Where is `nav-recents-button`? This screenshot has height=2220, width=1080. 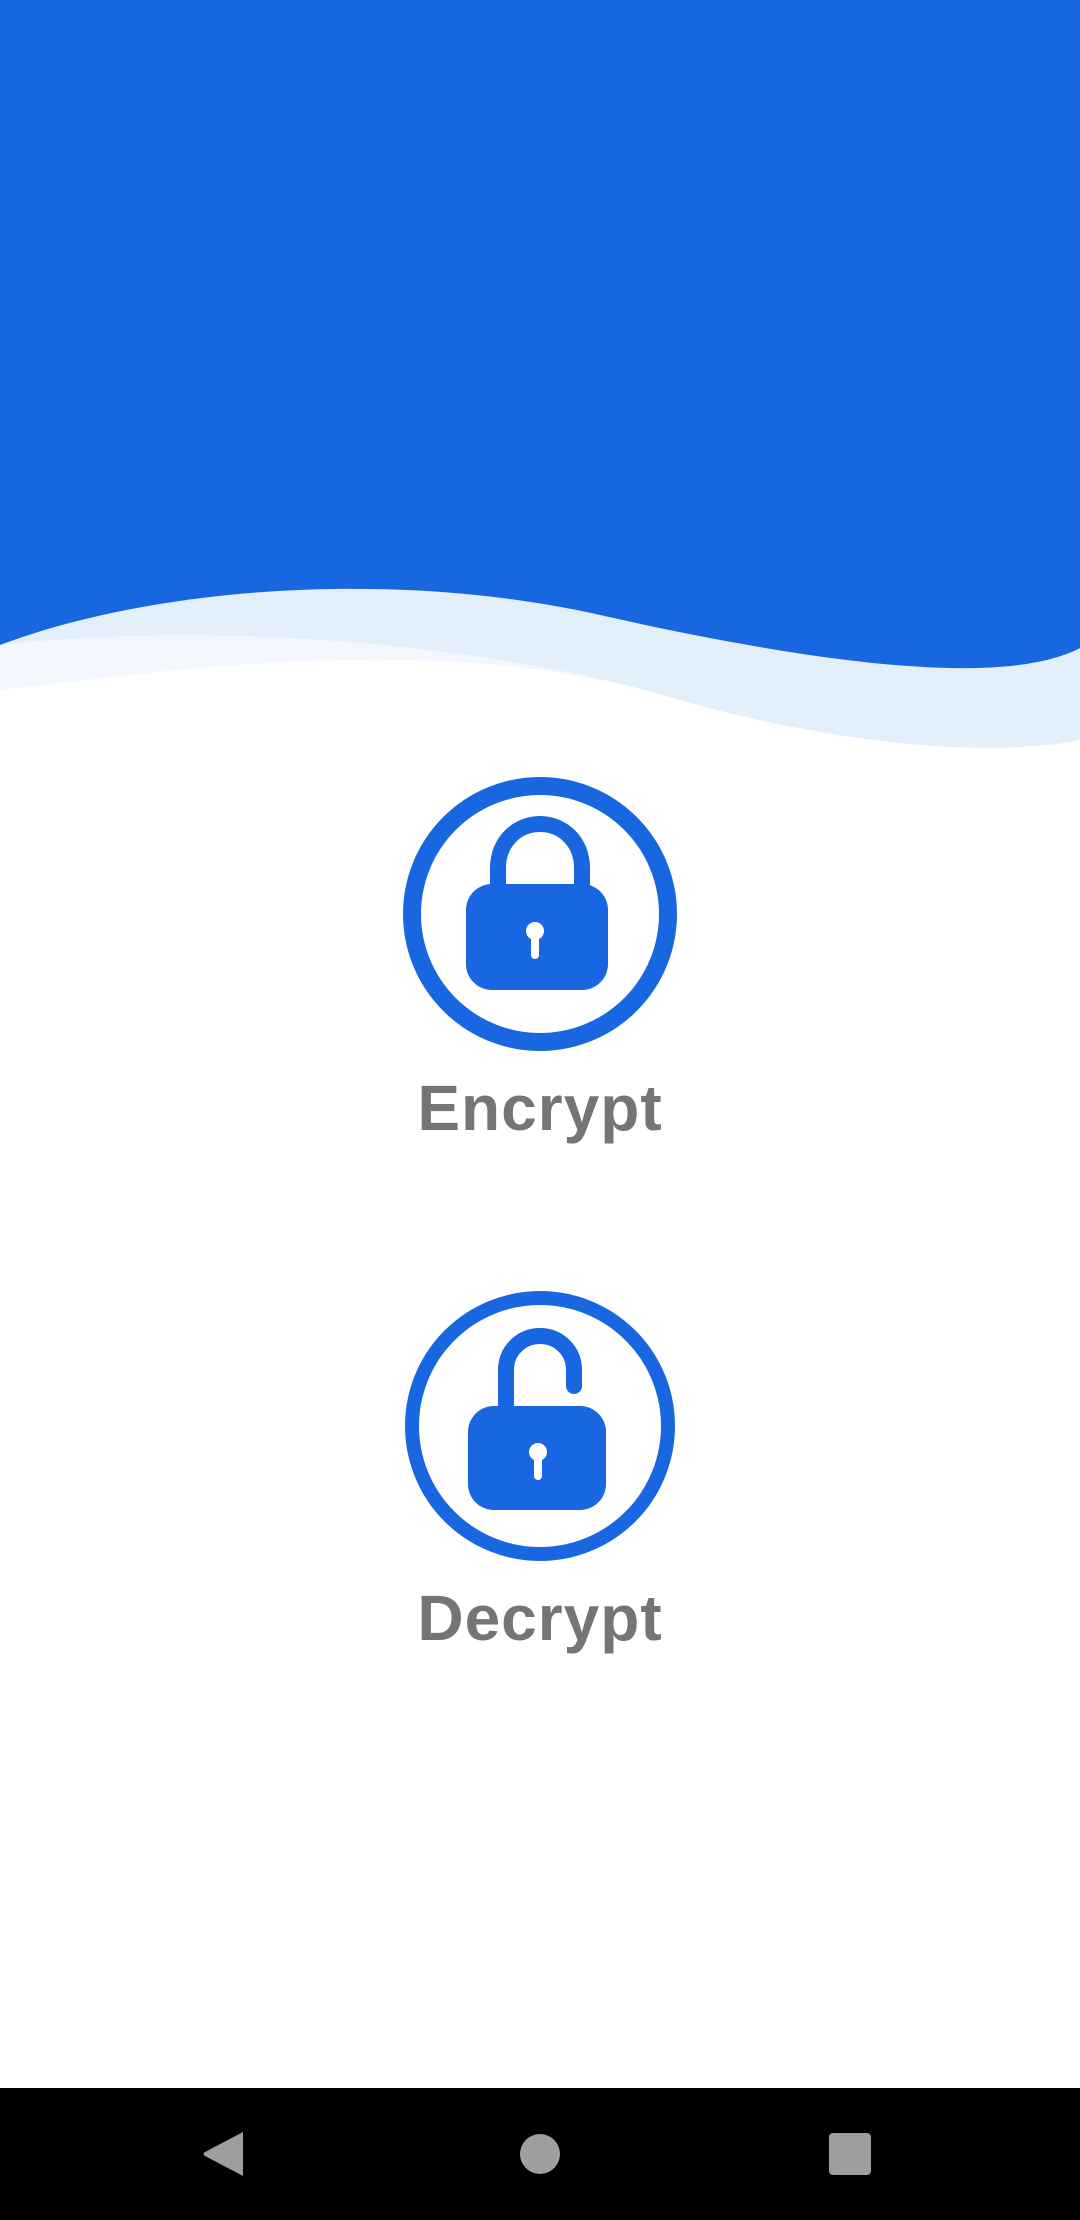
nav-recents-button is located at coordinates (850, 2154).